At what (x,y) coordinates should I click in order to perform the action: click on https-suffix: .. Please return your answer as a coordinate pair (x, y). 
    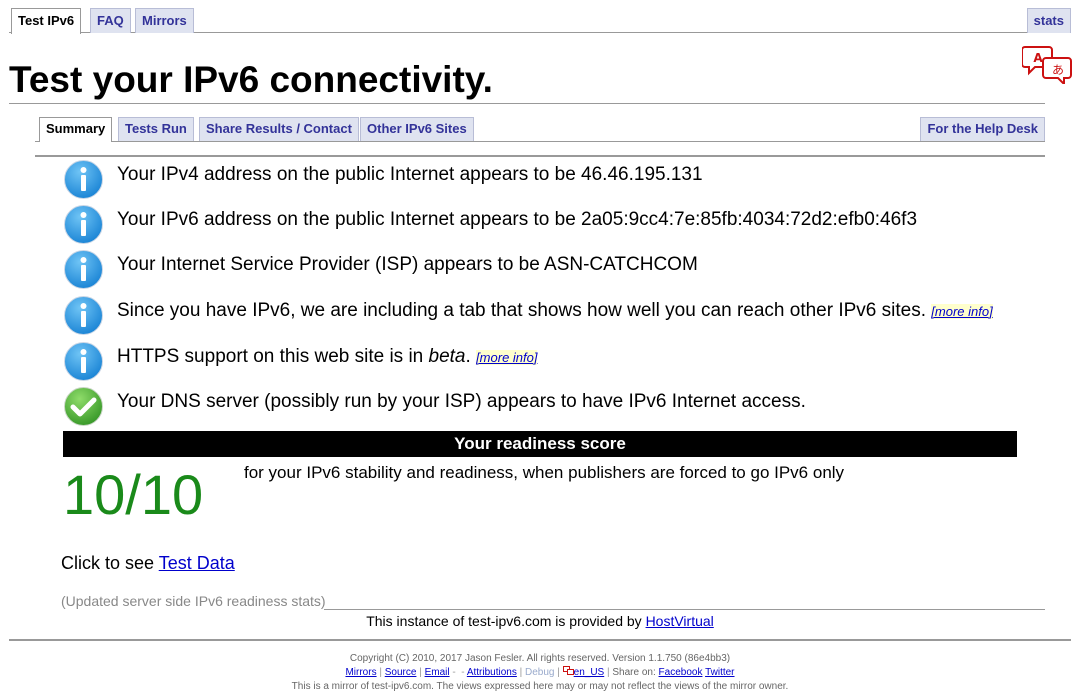
    Looking at the image, I should click on (468, 356).